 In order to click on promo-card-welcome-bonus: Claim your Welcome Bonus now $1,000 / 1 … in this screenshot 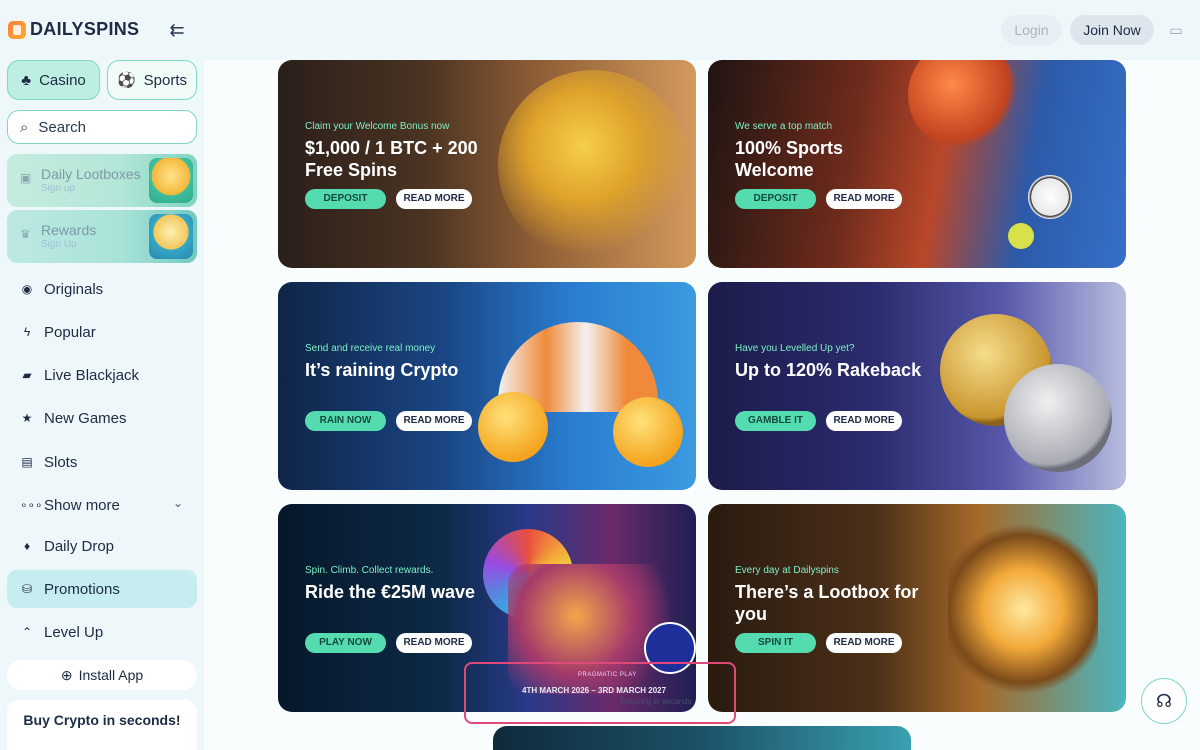, I will do `click(487, 164)`.